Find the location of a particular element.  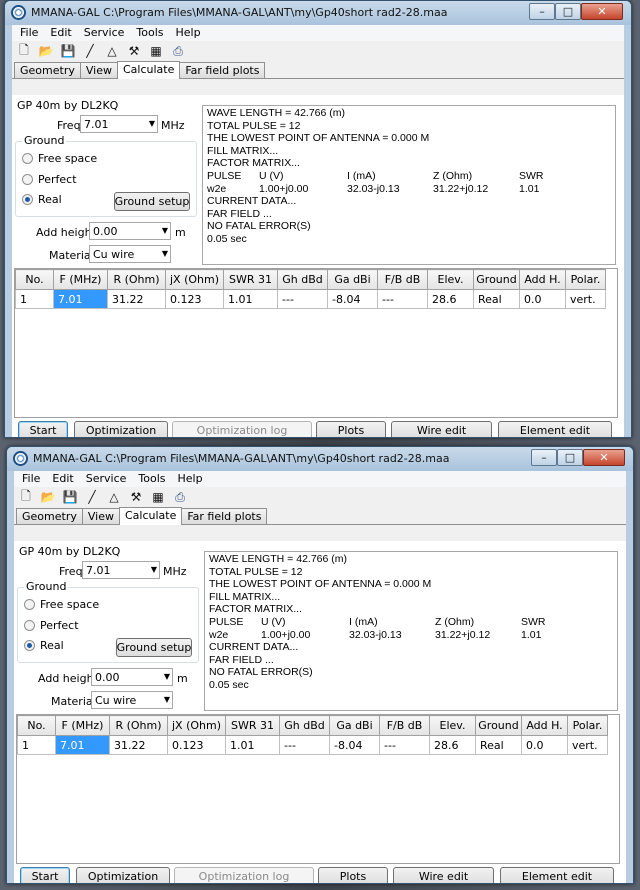

maximize-button: □ is located at coordinates (568, 11).